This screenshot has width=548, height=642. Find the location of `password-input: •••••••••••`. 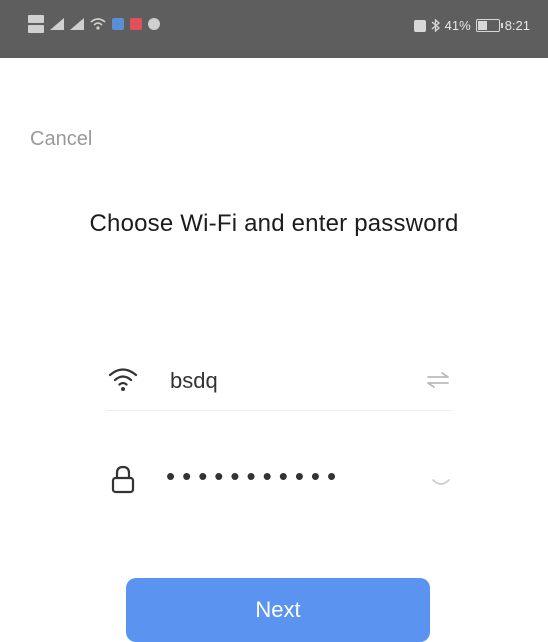

password-input: ••••••••••• is located at coordinates (254, 476).